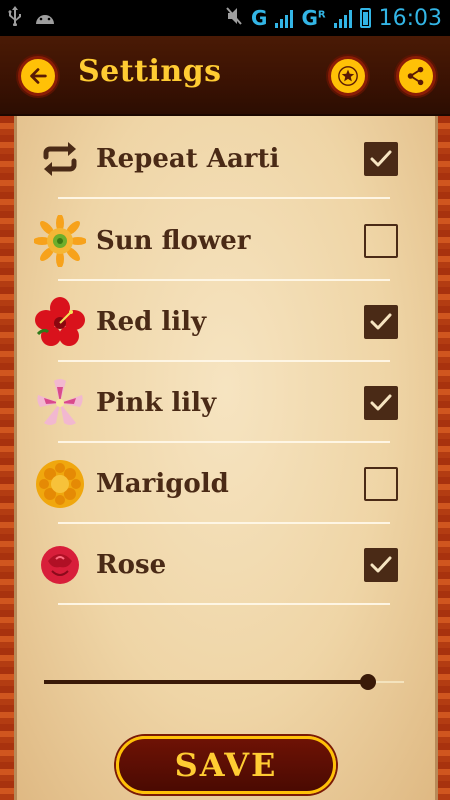  Describe the element at coordinates (188, 159) in the screenshot. I see `setting-label: Repeat Aarti` at that location.